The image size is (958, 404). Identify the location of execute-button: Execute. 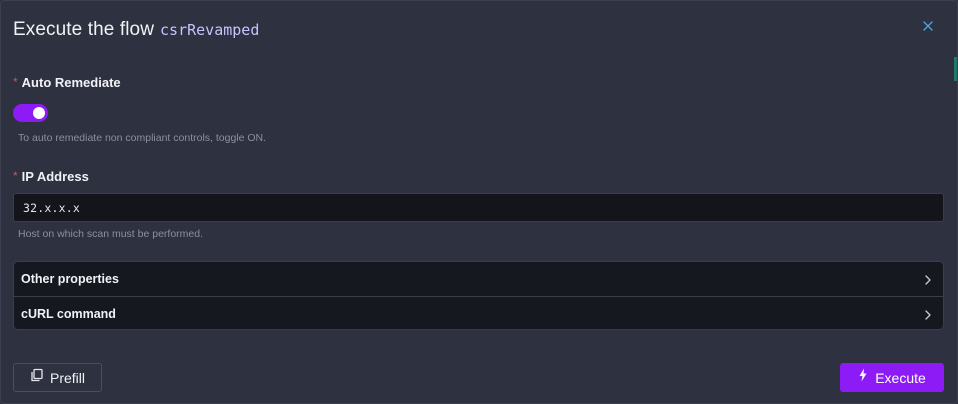
(892, 377).